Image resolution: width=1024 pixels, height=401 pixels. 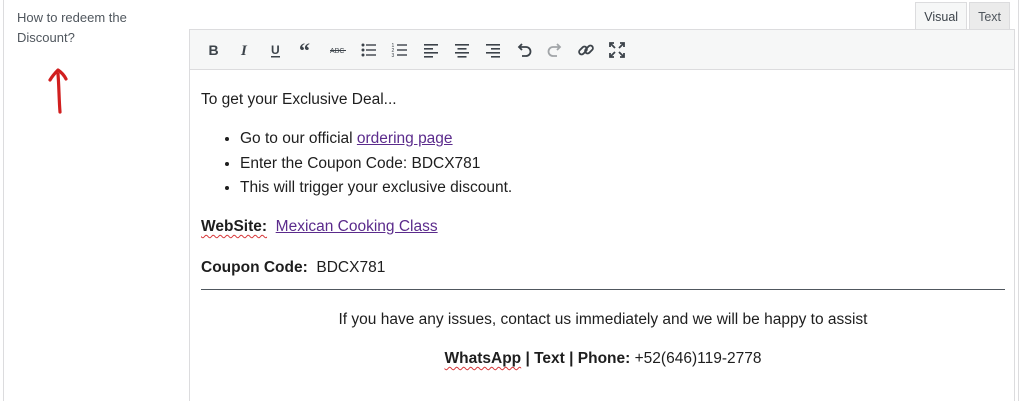 What do you see at coordinates (698, 358) in the screenshot?
I see `phone-number: +52(646)119-2778` at bounding box center [698, 358].